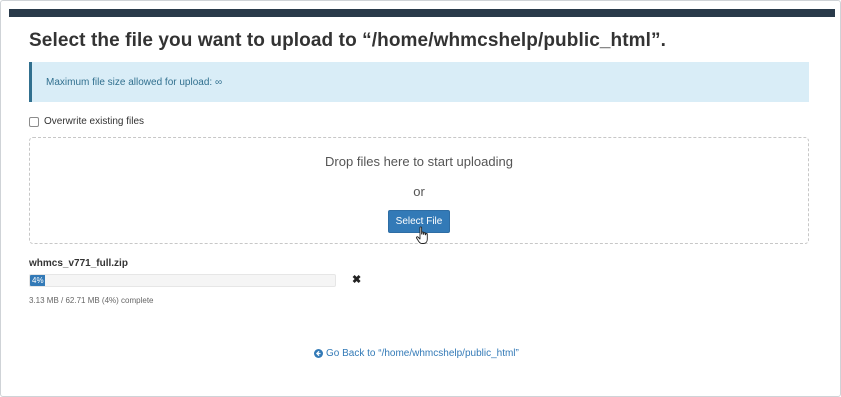 This screenshot has width=841, height=397. Describe the element at coordinates (419, 82) in the screenshot. I see `max-file-size-alert: Maximum file size allowed for upload: ∞` at that location.